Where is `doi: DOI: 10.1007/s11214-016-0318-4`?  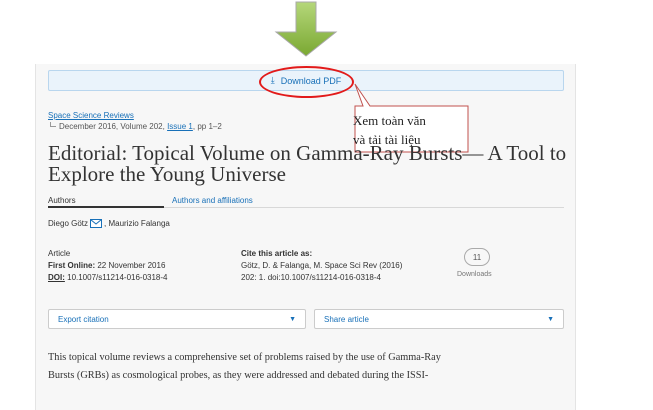 doi: DOI: 10.1007/s11214-016-0318-4 is located at coordinates (108, 278).